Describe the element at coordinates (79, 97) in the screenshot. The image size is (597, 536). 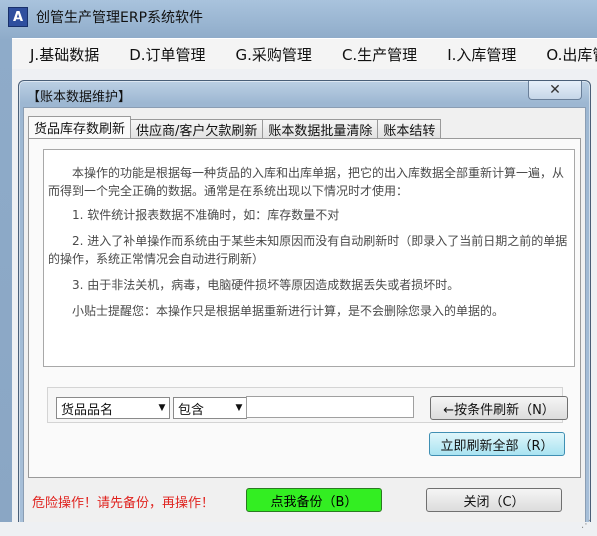
I see `dialog-title: 【账本数据维护】` at that location.